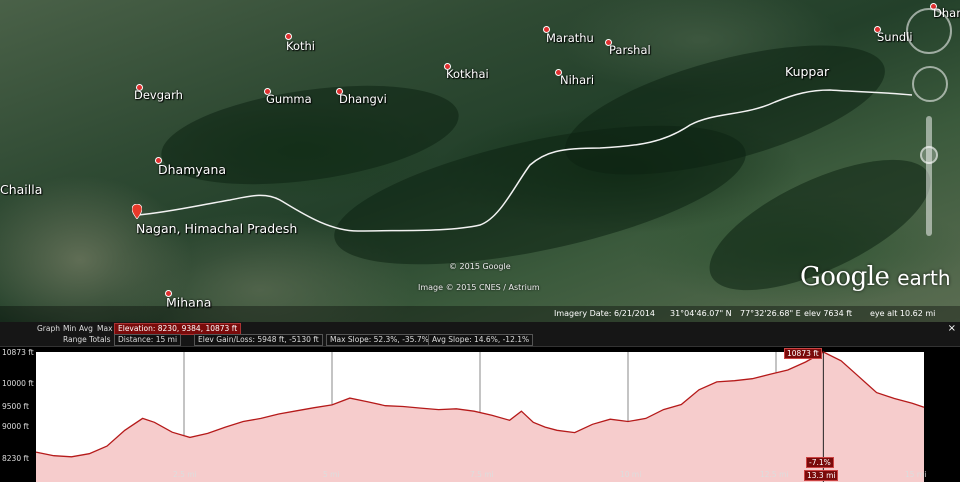  I want to click on compass-ring-icon, so click(929, 31).